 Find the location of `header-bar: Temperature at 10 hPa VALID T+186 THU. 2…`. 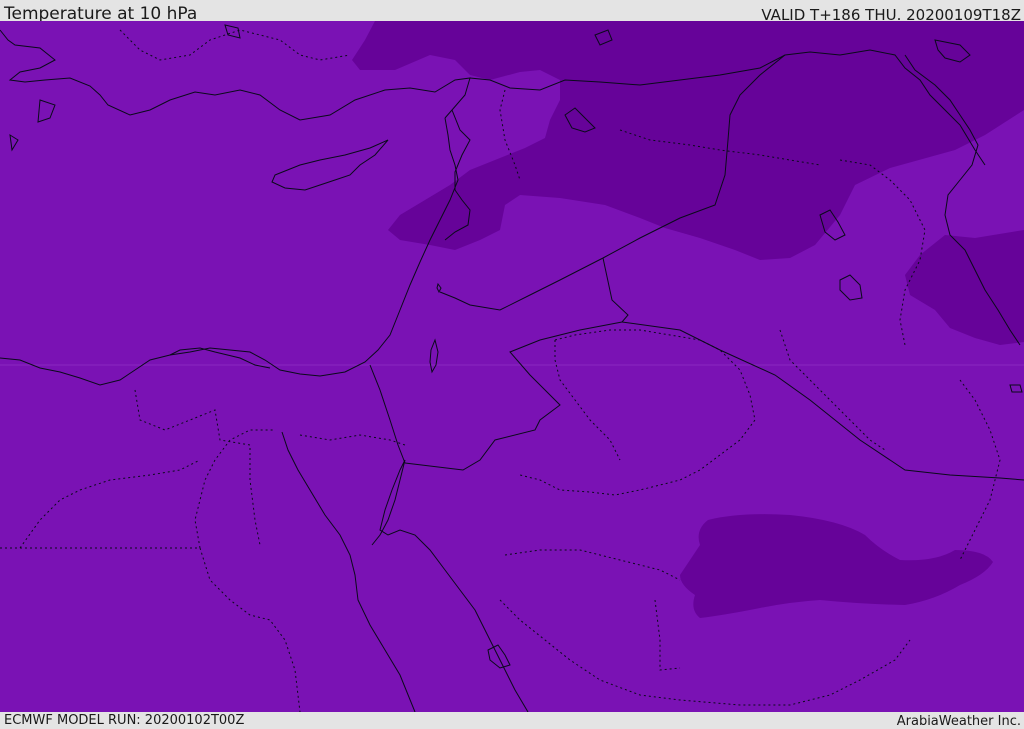

header-bar: Temperature at 10 hPa VALID T+186 THU. 2… is located at coordinates (512, 12).